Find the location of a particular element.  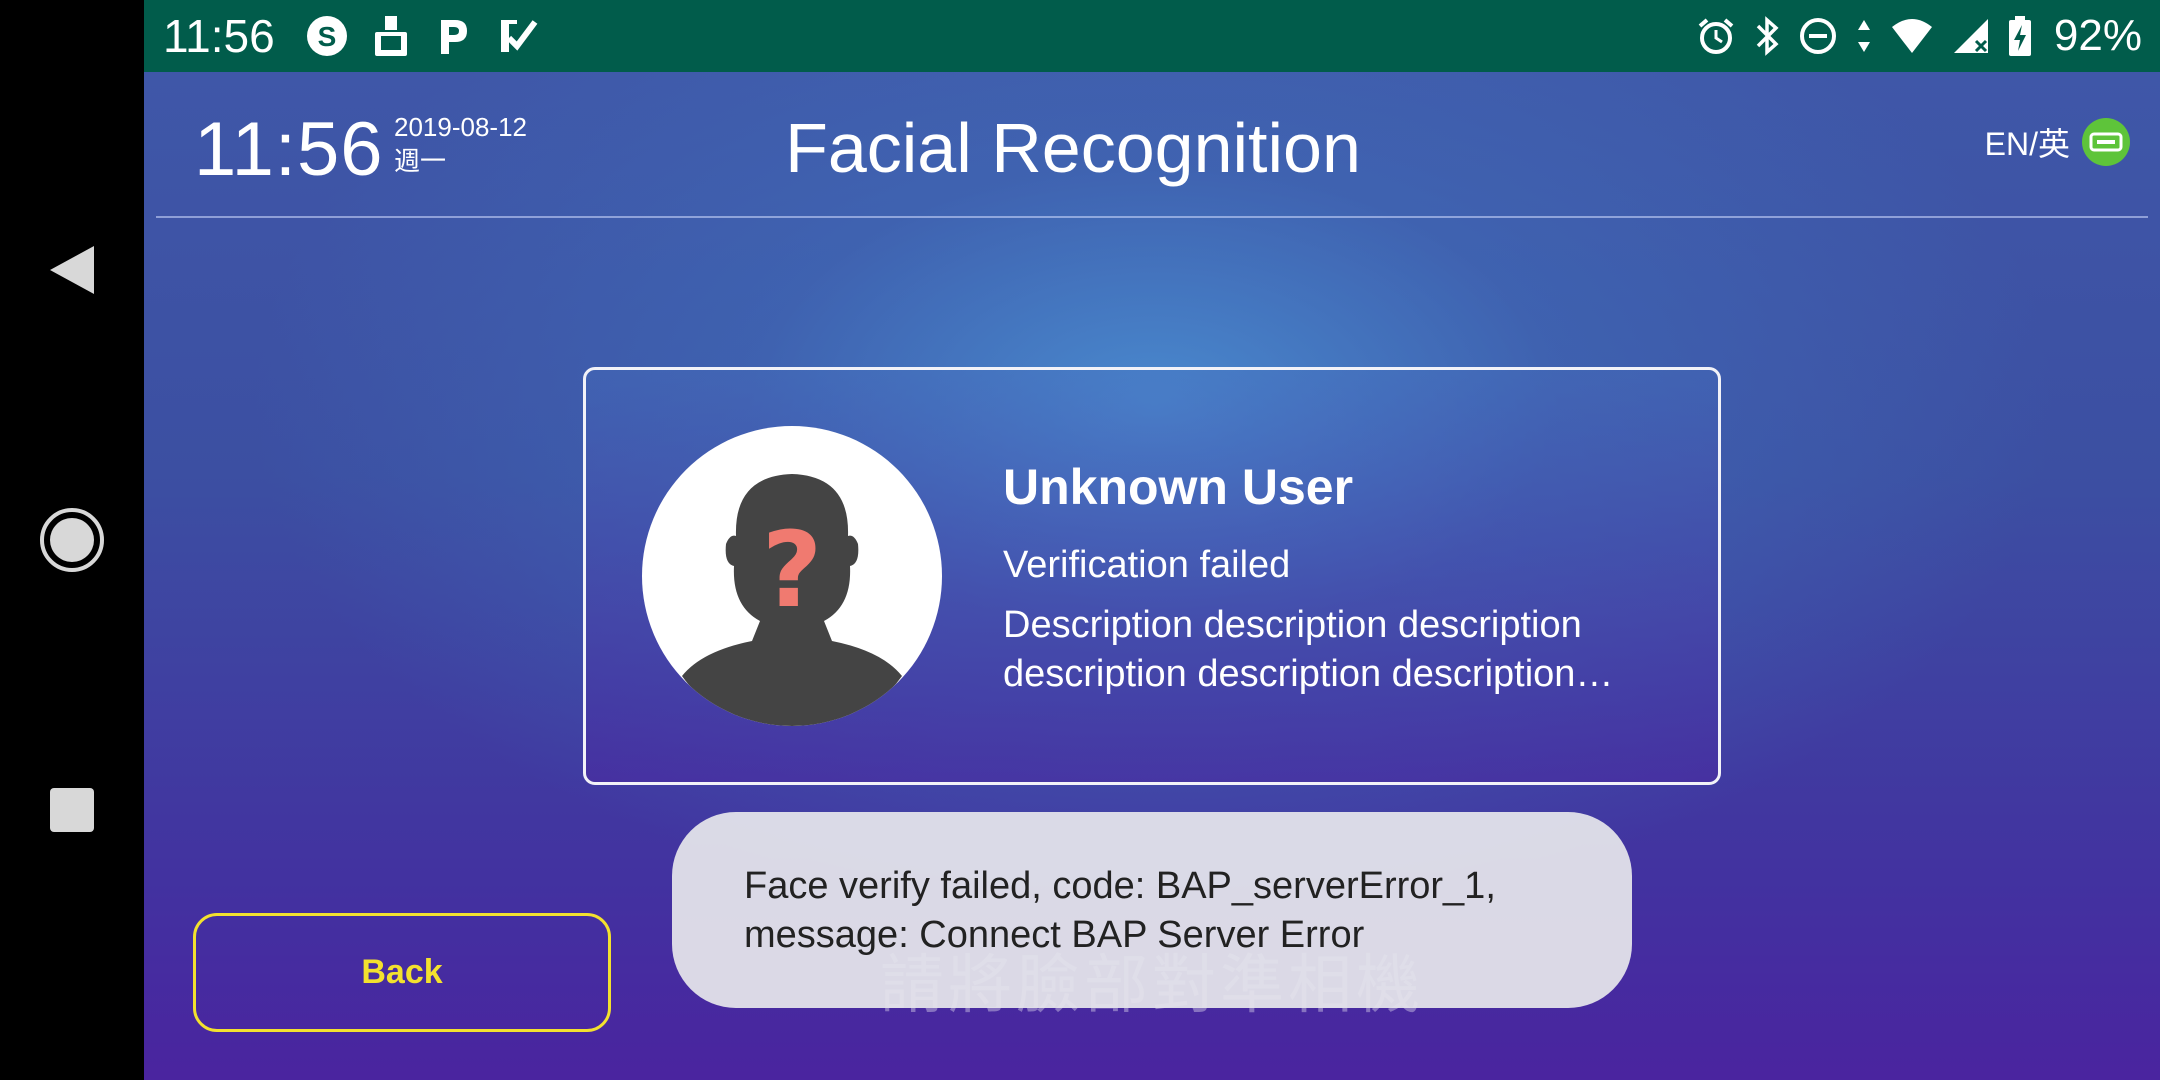

cleaner-icon is located at coordinates (391, 36).